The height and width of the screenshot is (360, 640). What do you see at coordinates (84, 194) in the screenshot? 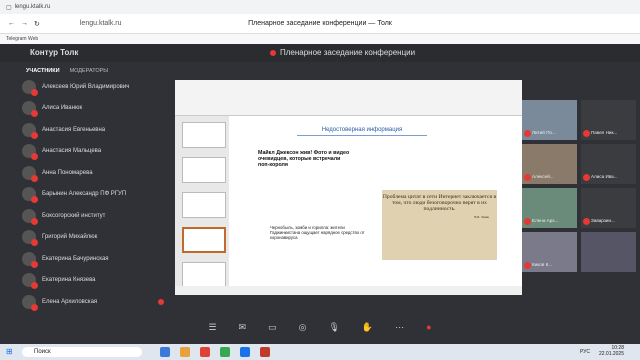
I see `participant-name: Барынин Александр ПФ РГУП` at bounding box center [84, 194].